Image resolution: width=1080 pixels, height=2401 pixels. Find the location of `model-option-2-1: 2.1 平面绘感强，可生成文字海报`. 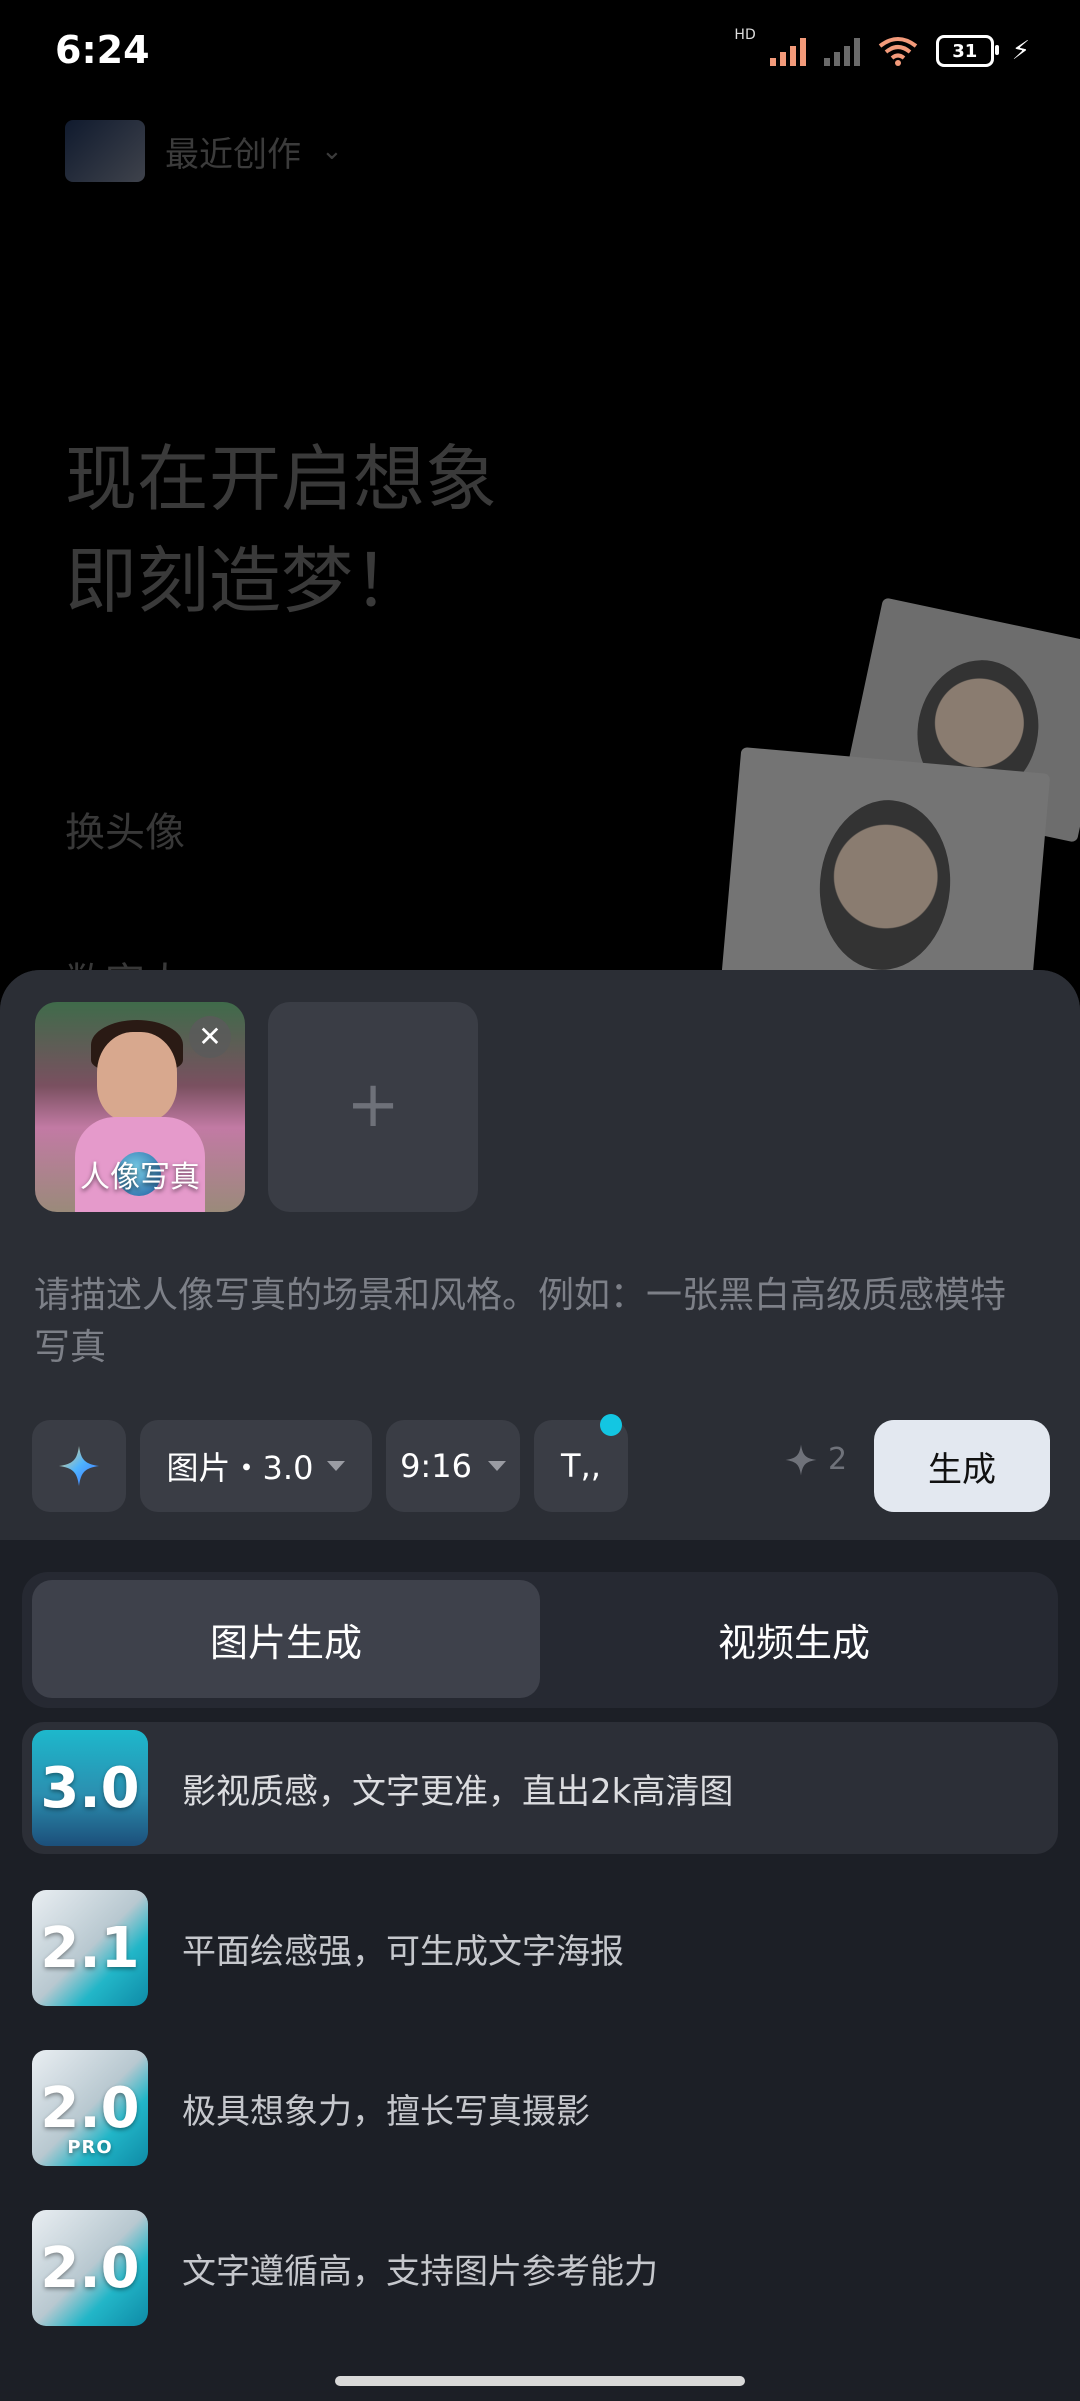

model-option-2-1: 2.1 平面绘感强，可生成文字海报 is located at coordinates (540, 1948).